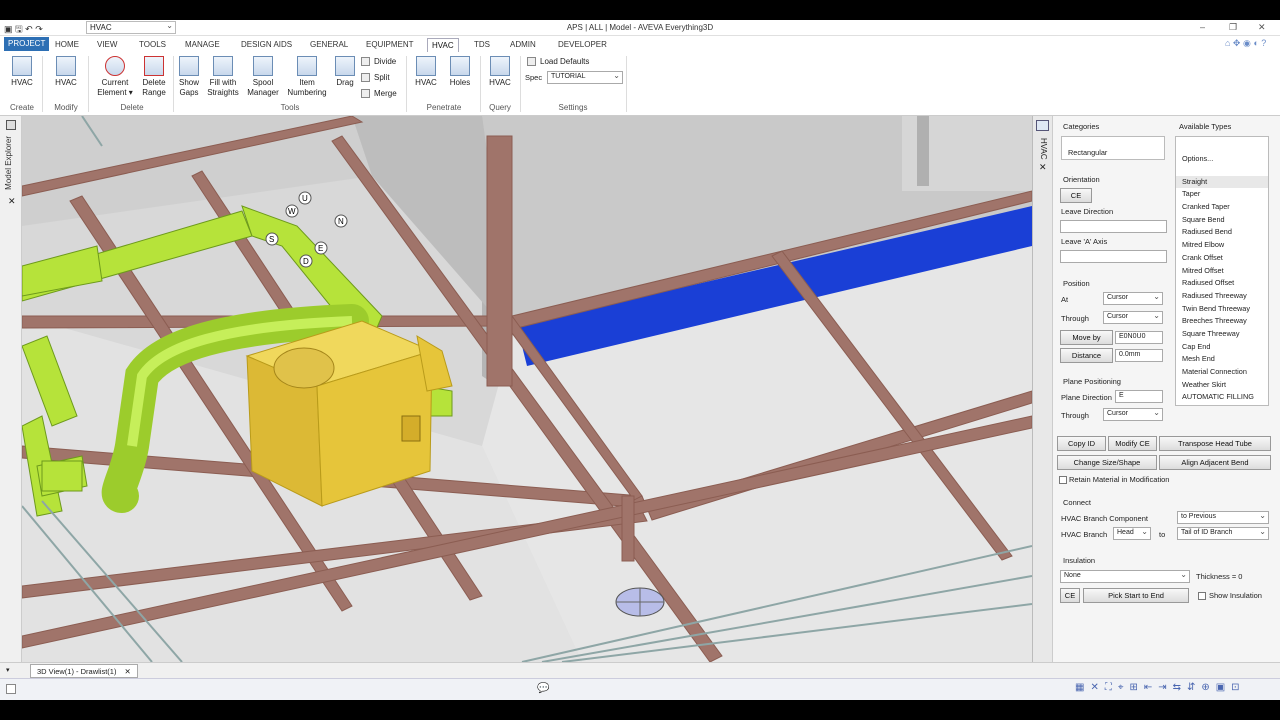 The image size is (1280, 720). What do you see at coordinates (1222, 385) in the screenshot?
I see `list-item: Weather Skirt` at bounding box center [1222, 385].